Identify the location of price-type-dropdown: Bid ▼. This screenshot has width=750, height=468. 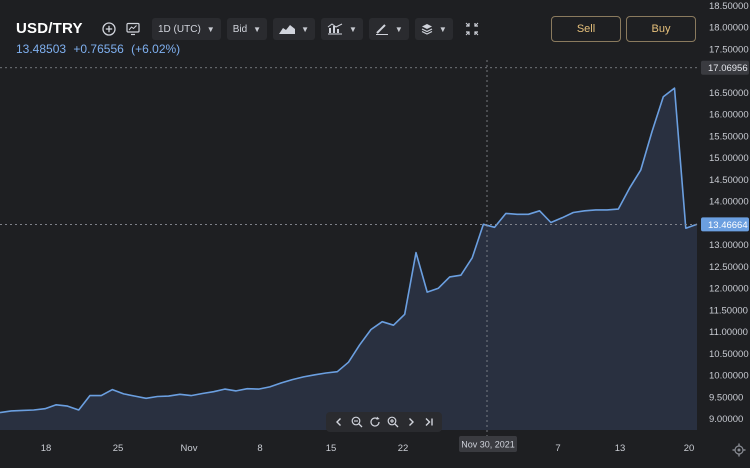
(247, 29).